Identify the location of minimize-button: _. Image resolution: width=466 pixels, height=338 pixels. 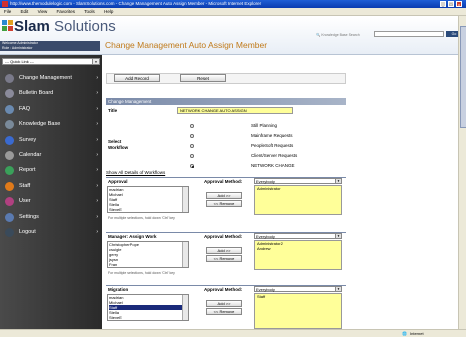
(443, 4).